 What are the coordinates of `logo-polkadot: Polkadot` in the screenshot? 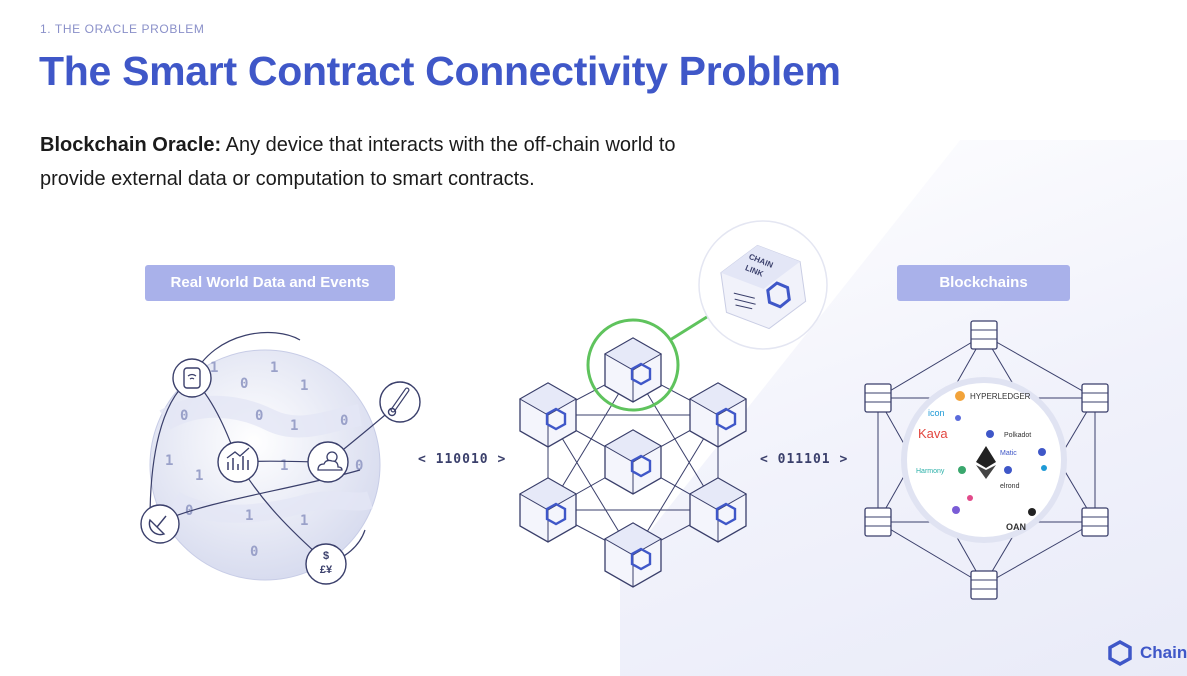 It's located at (1017, 435).